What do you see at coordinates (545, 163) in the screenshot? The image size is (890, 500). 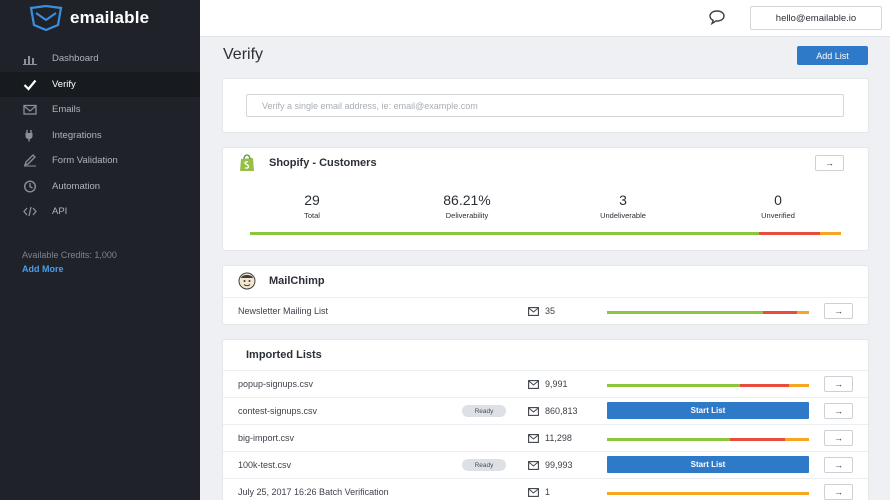 I see `shopify-card-header: Shopify - Customers` at bounding box center [545, 163].